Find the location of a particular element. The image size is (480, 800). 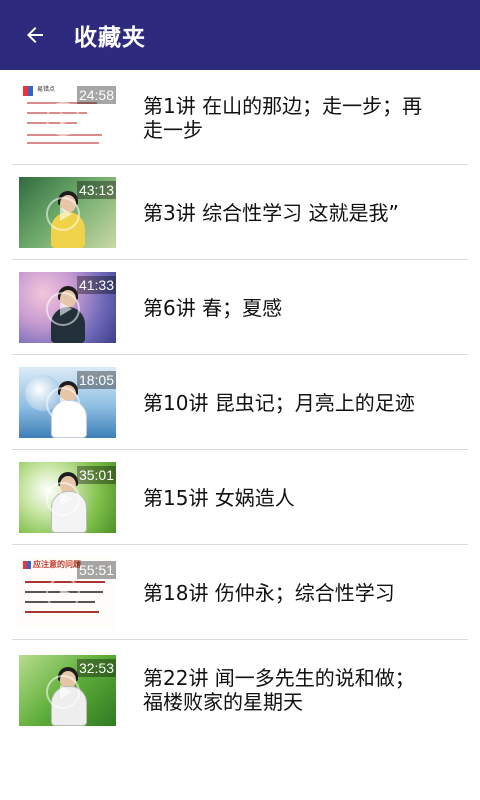

list-item: 32:53 第22讲 闻一多先生的说和做；福楼败家的星期天 is located at coordinates (240, 690).